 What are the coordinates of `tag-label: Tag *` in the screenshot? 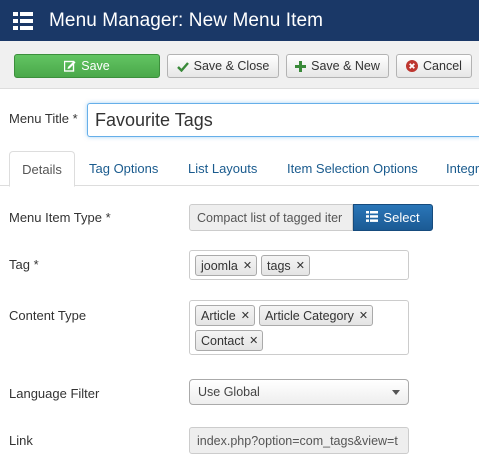 It's located at (24, 264).